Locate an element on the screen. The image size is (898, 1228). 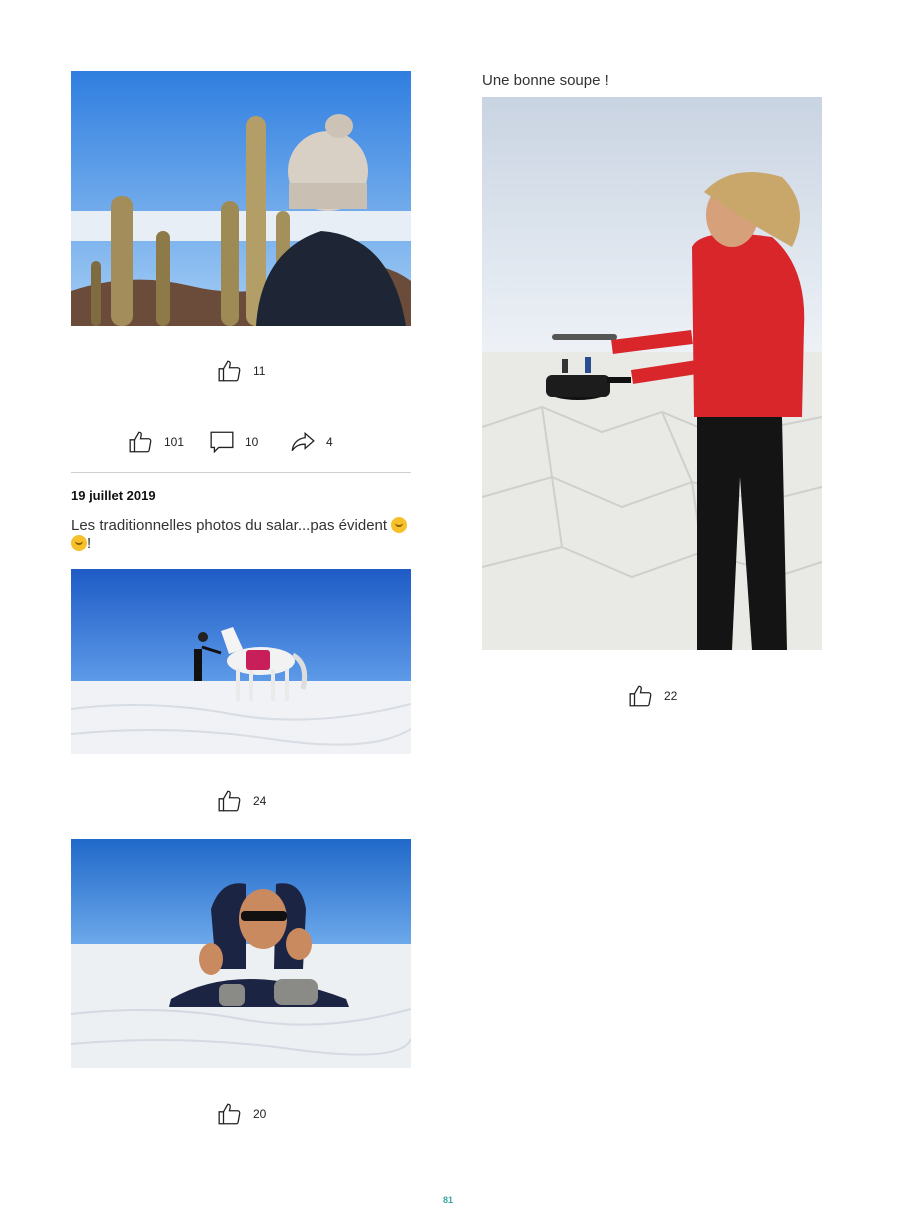
cactus-photo is located at coordinates (241, 198).